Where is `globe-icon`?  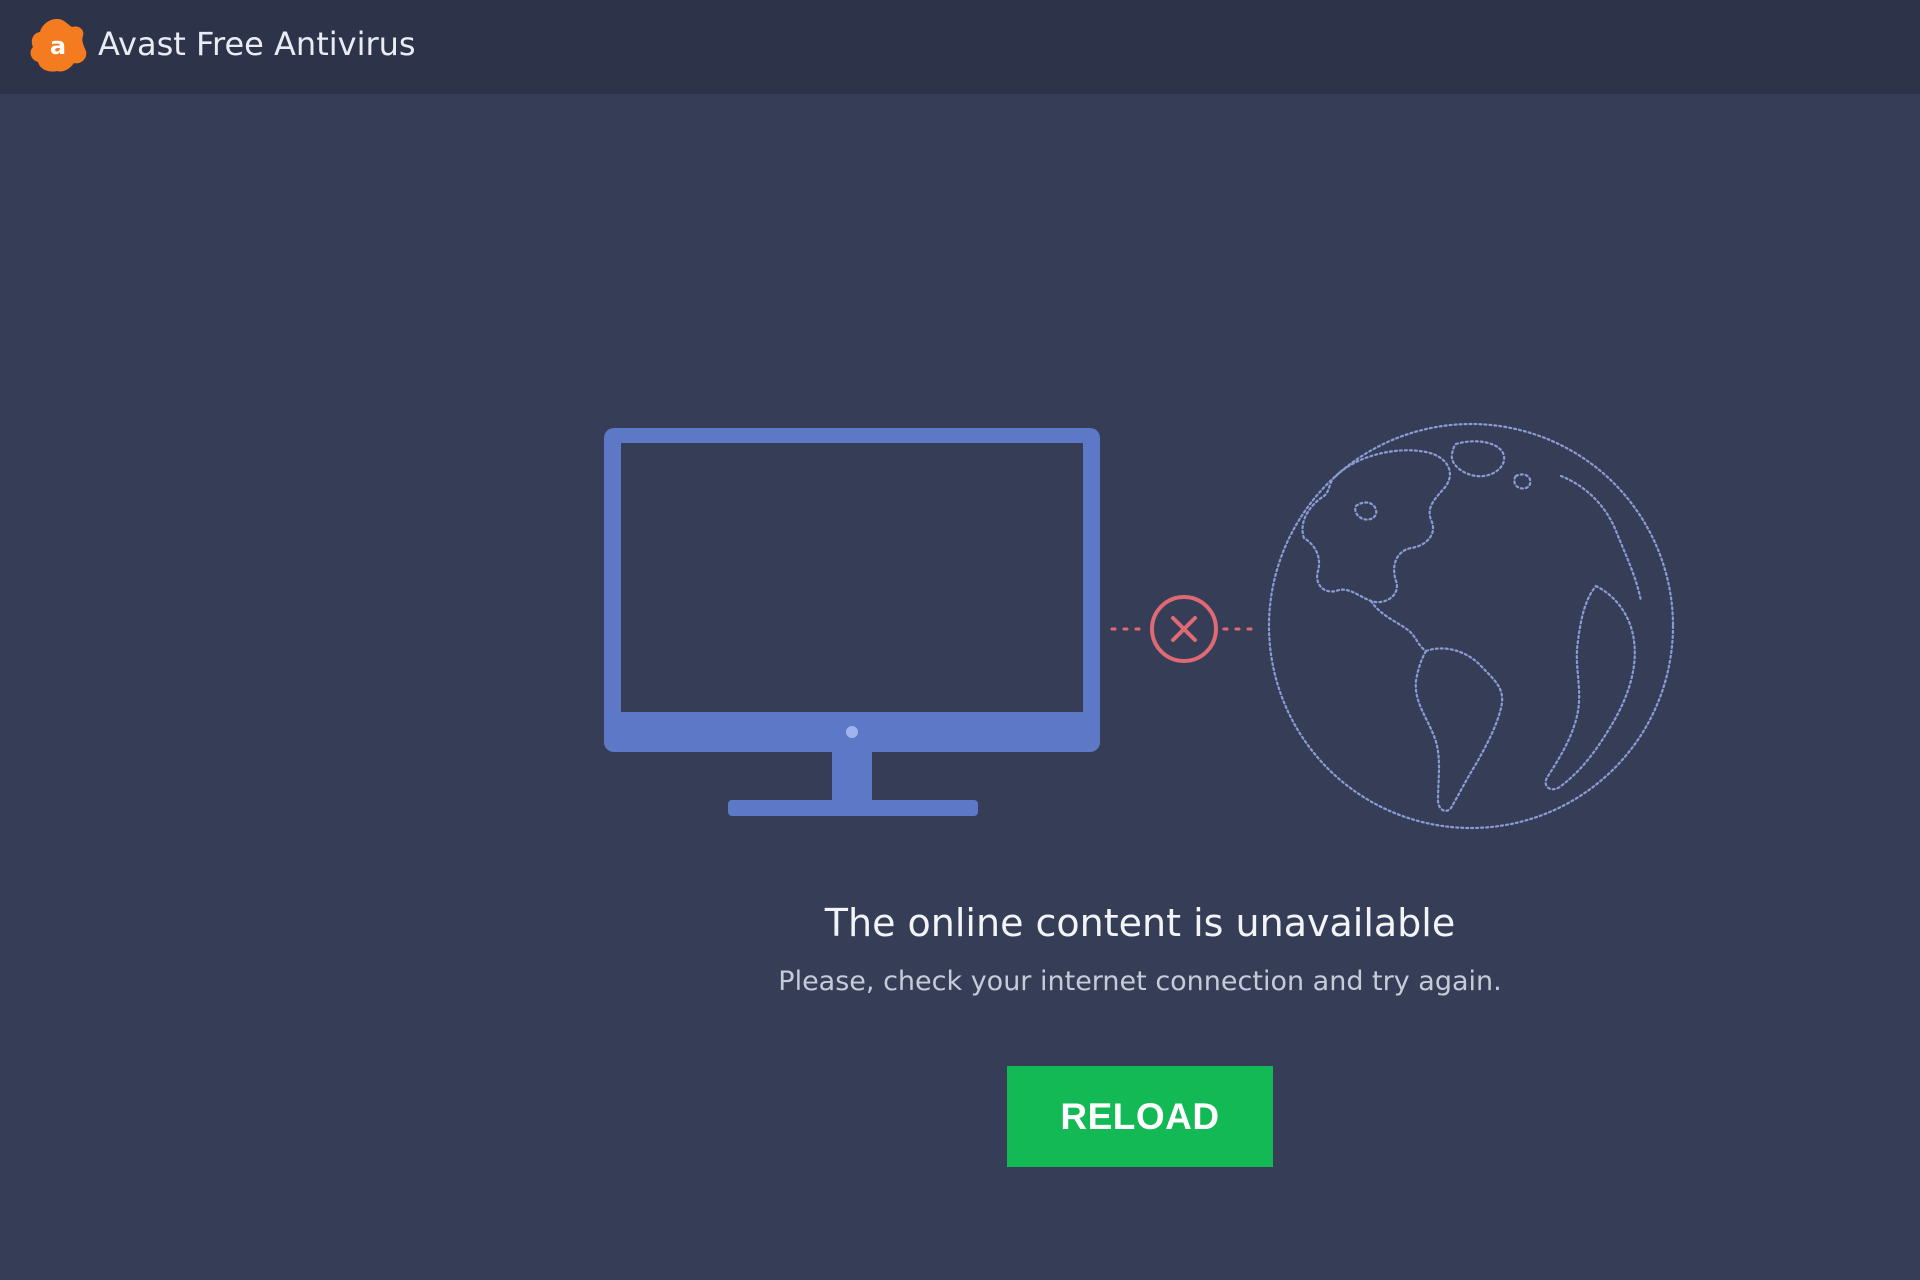 globe-icon is located at coordinates (1471, 626).